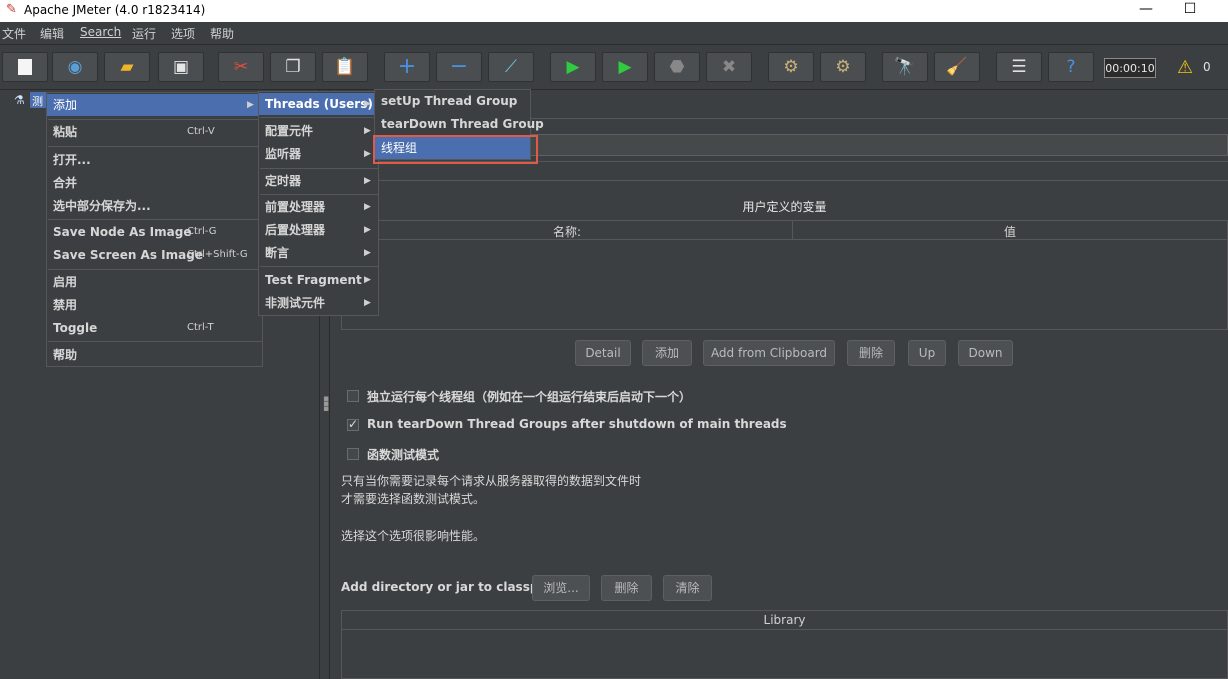 Image resolution: width=1228 pixels, height=679 pixels. I want to click on tree-node-test-plan: 测, so click(38, 100).